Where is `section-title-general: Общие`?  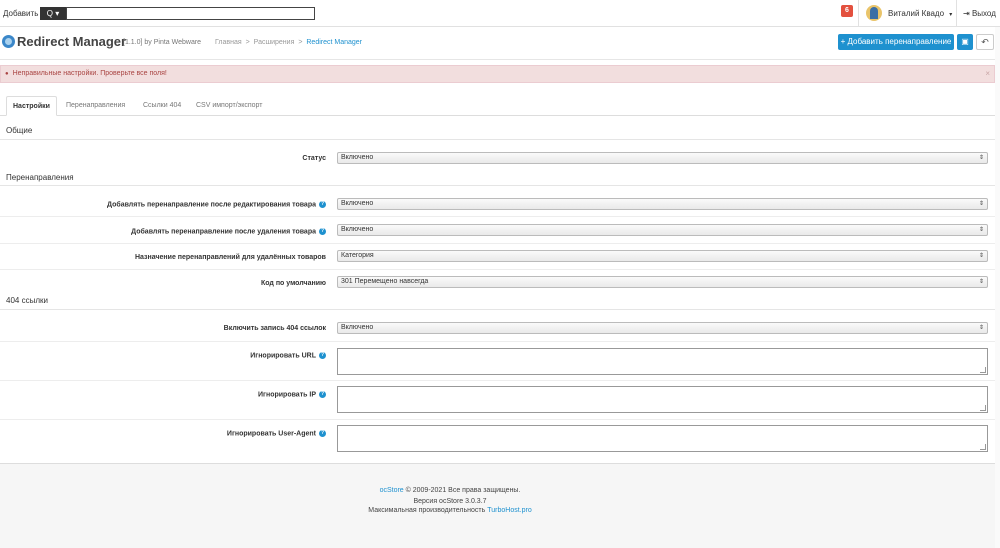 section-title-general: Общие is located at coordinates (19, 130).